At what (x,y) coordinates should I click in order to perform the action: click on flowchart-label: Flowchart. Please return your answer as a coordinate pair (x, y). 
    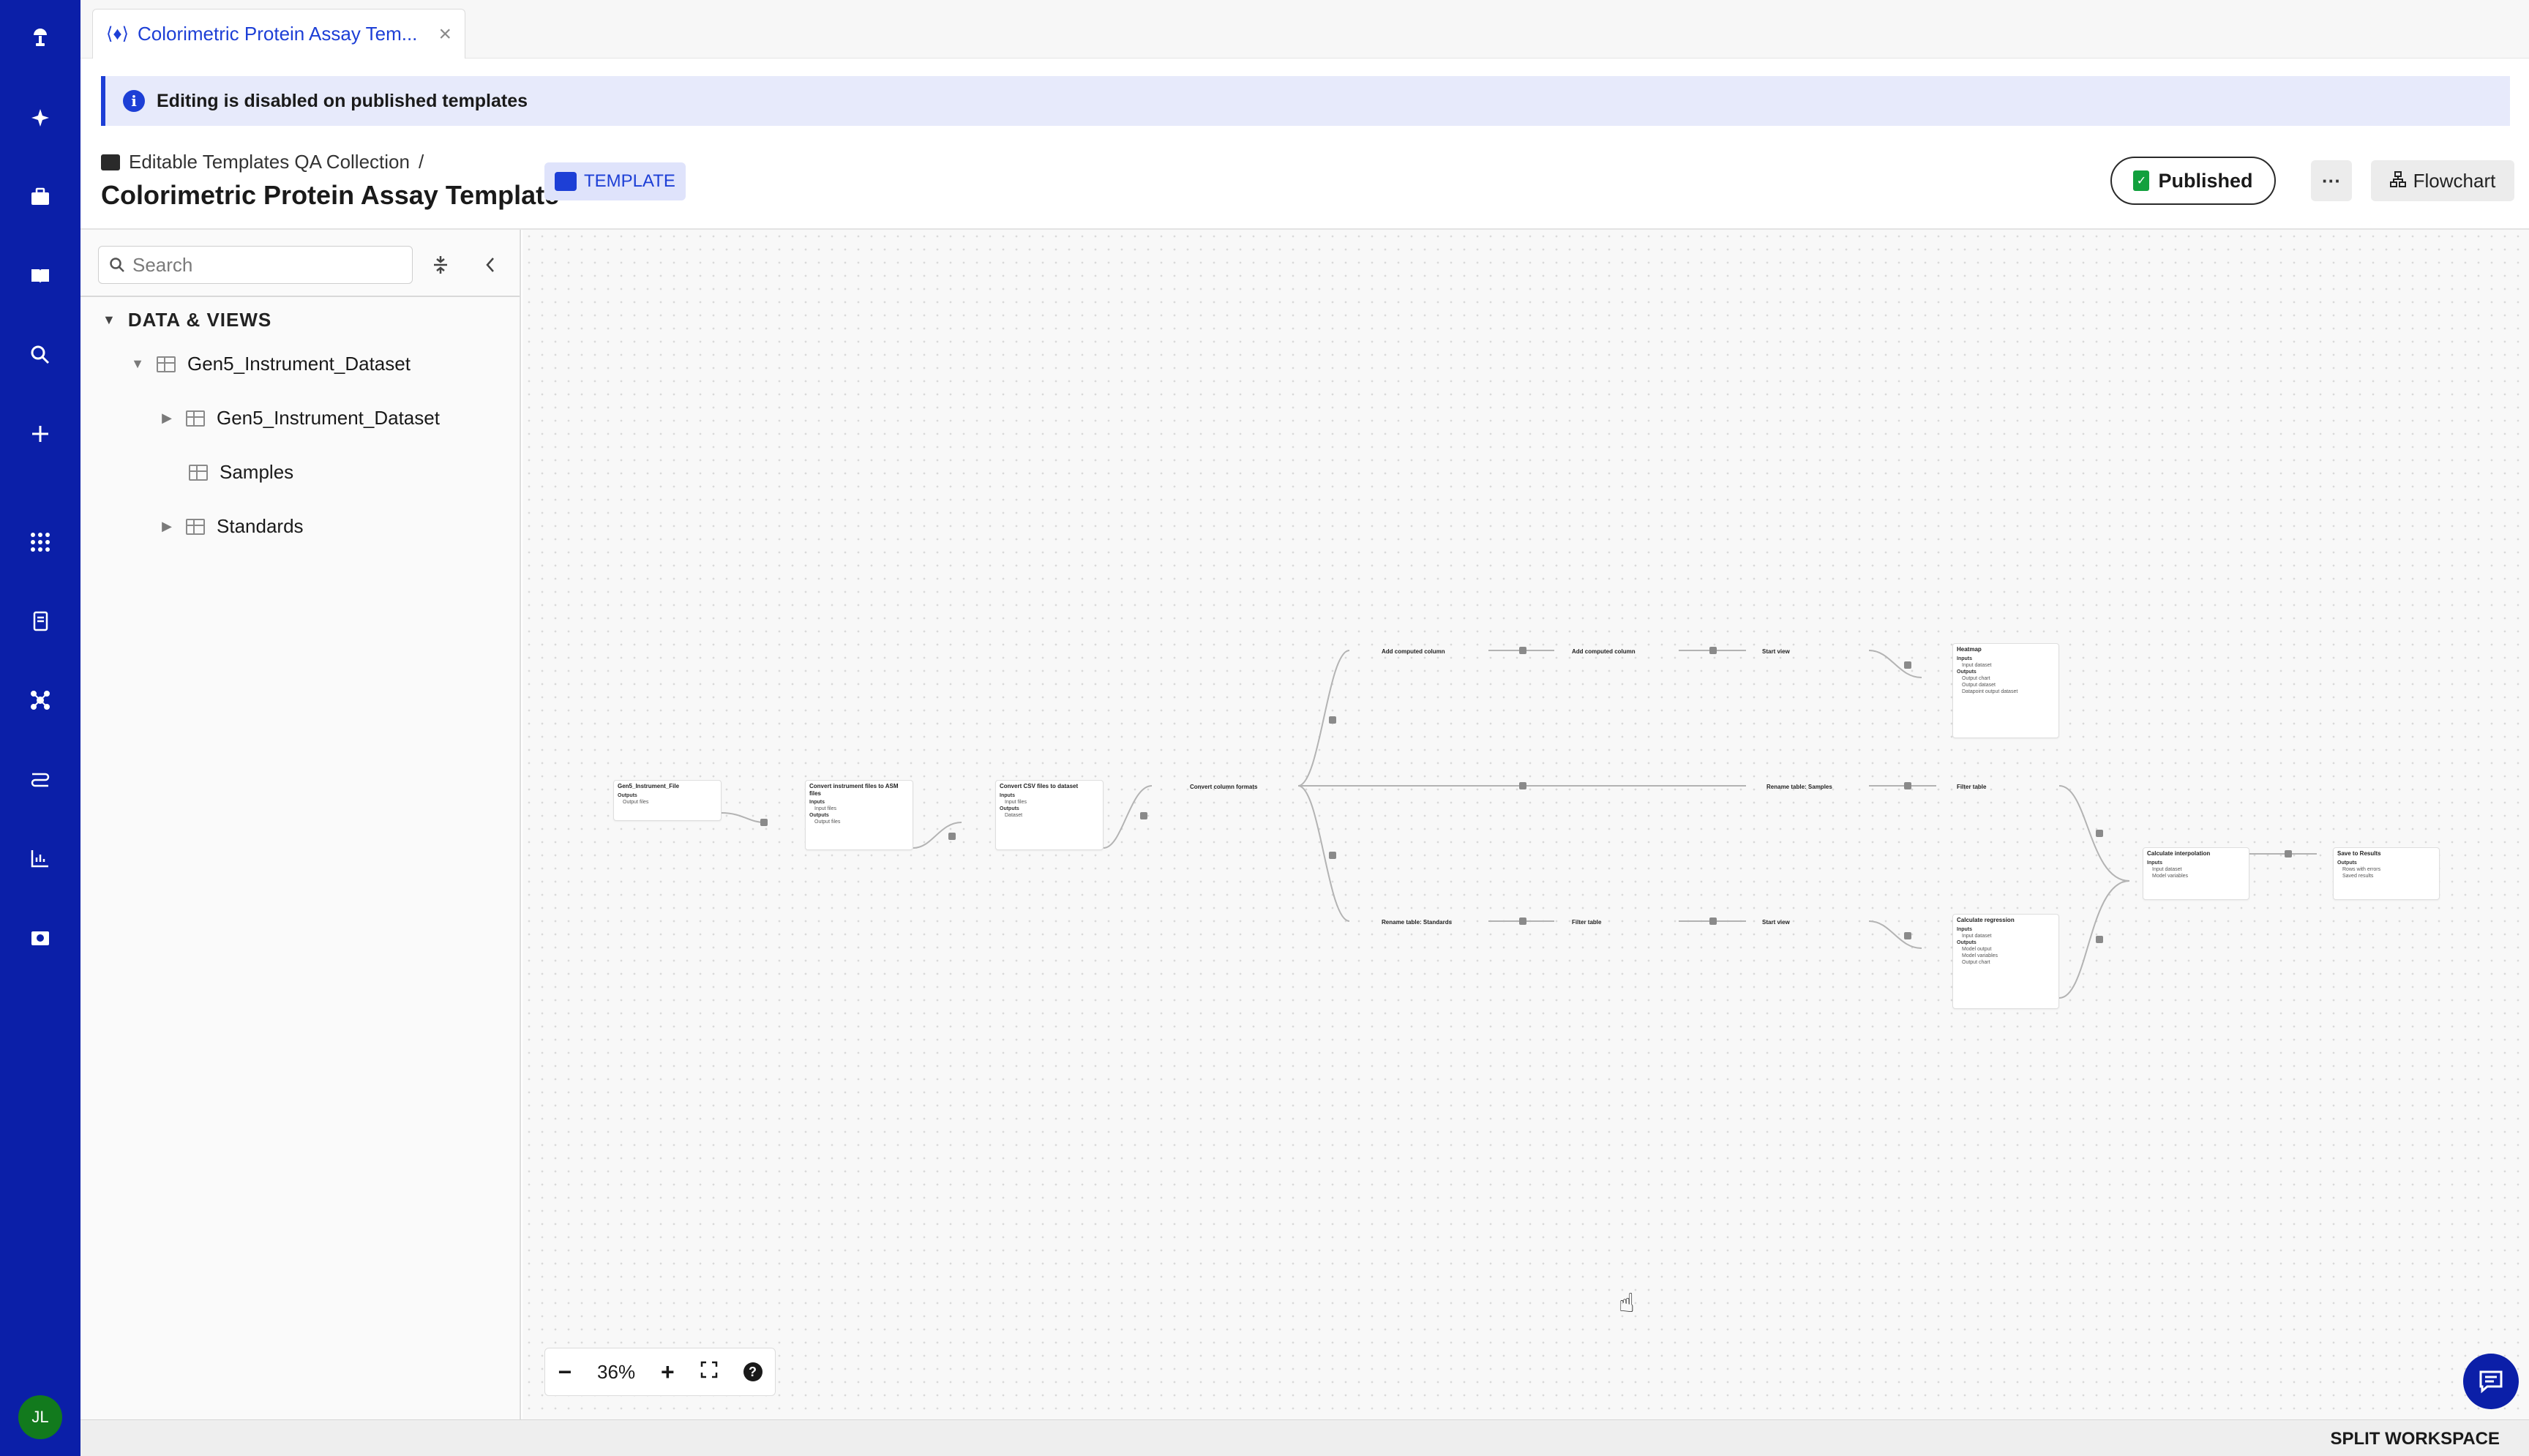
    Looking at the image, I should click on (2454, 181).